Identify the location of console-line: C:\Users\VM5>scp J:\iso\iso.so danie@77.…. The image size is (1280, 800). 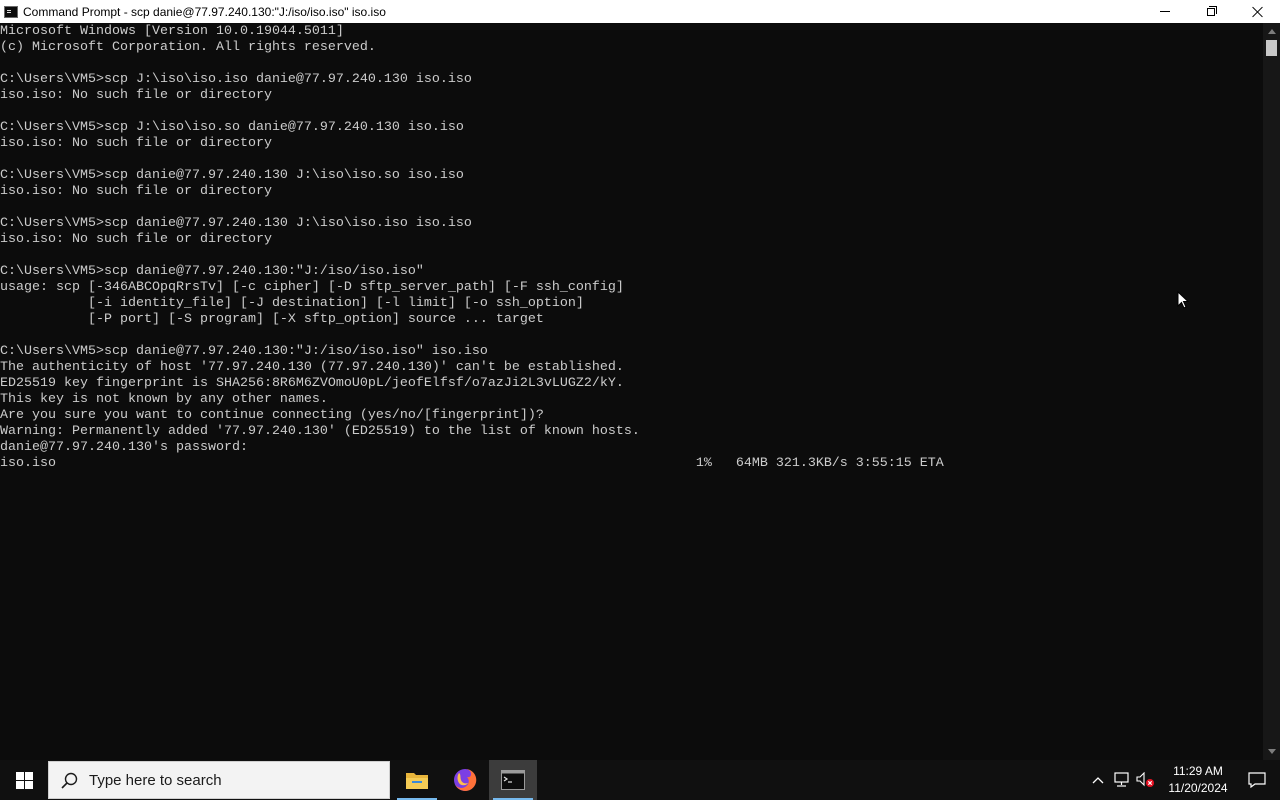
(232, 127).